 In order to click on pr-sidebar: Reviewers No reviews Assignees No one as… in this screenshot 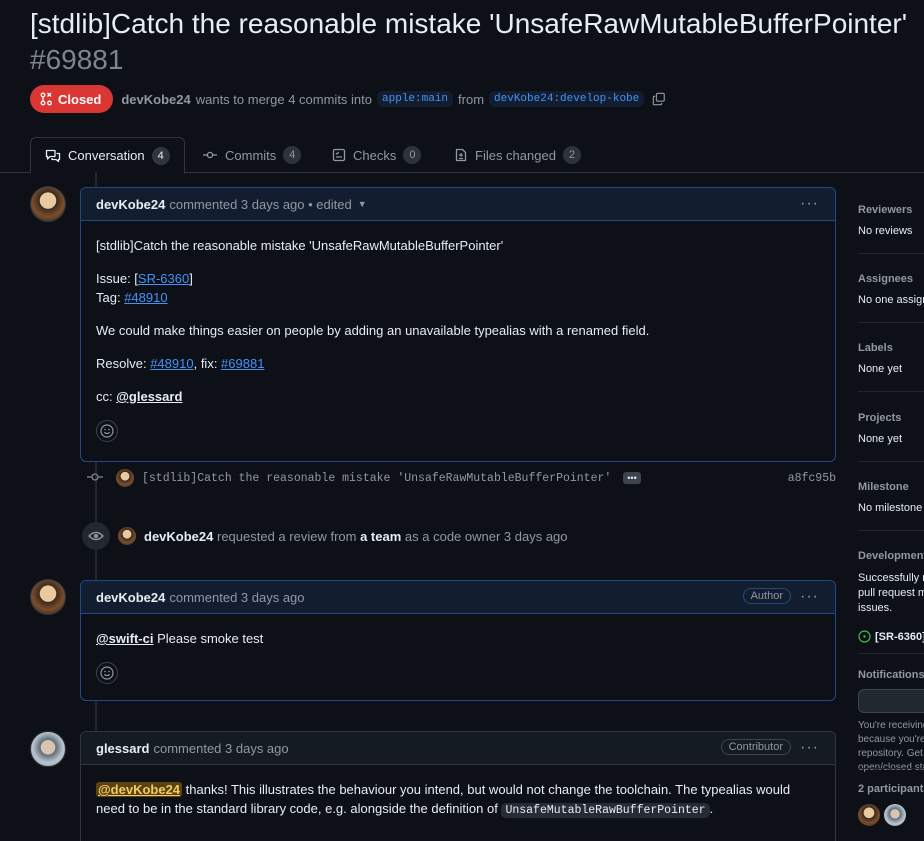, I will do `click(891, 515)`.